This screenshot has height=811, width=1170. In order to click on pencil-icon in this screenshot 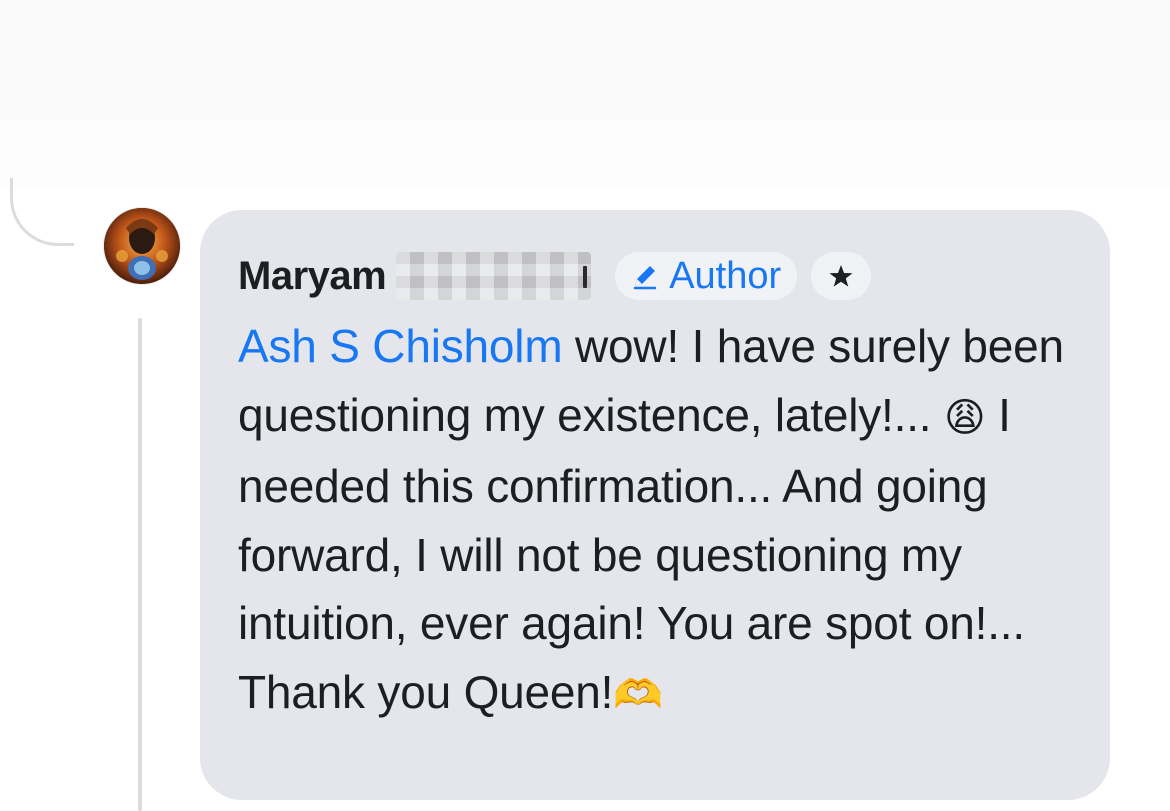, I will do `click(645, 278)`.